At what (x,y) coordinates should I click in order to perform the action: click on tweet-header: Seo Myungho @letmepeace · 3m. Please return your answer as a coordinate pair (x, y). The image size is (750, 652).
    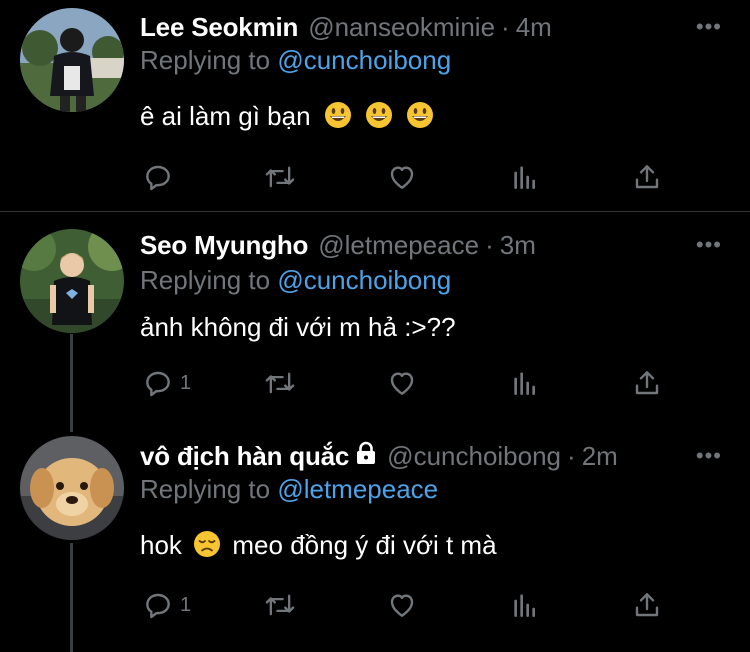
    Looking at the image, I should click on (338, 245).